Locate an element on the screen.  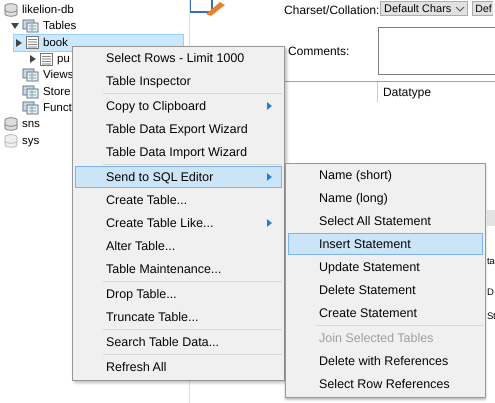
collation-dropdown: Def is located at coordinates (482, 8).